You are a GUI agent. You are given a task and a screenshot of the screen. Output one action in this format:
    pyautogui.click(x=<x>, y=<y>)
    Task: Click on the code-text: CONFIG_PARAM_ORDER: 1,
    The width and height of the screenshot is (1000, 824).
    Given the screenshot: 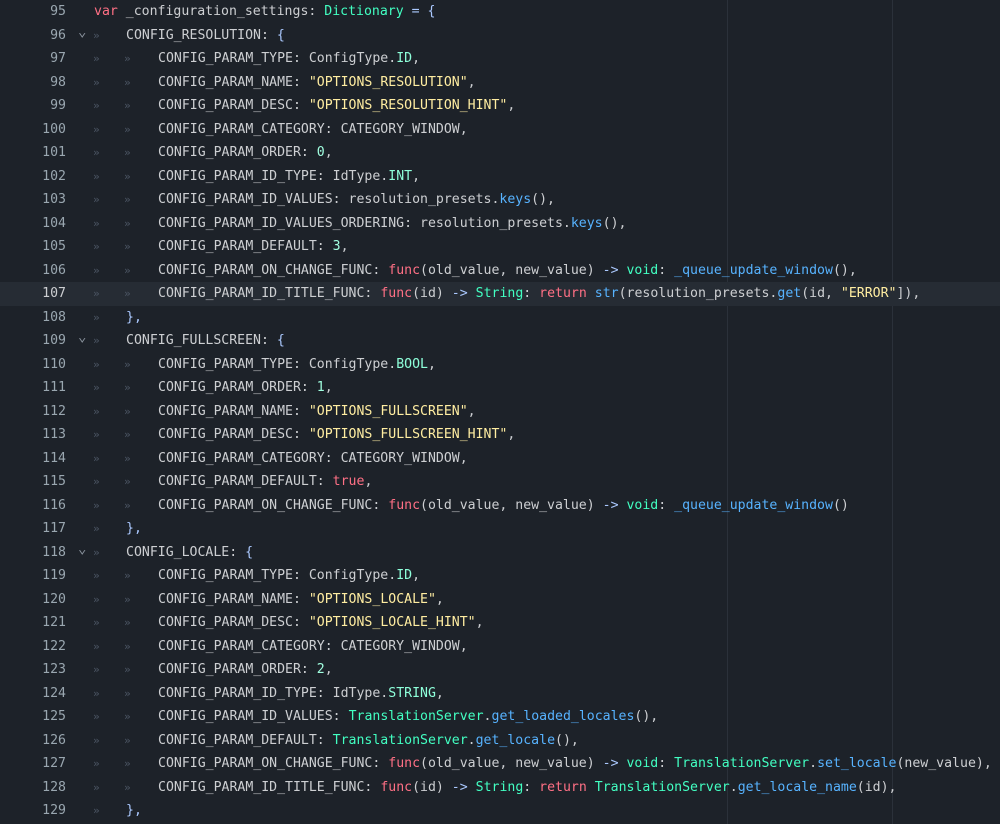 What is the action you would take?
    pyautogui.click(x=245, y=388)
    